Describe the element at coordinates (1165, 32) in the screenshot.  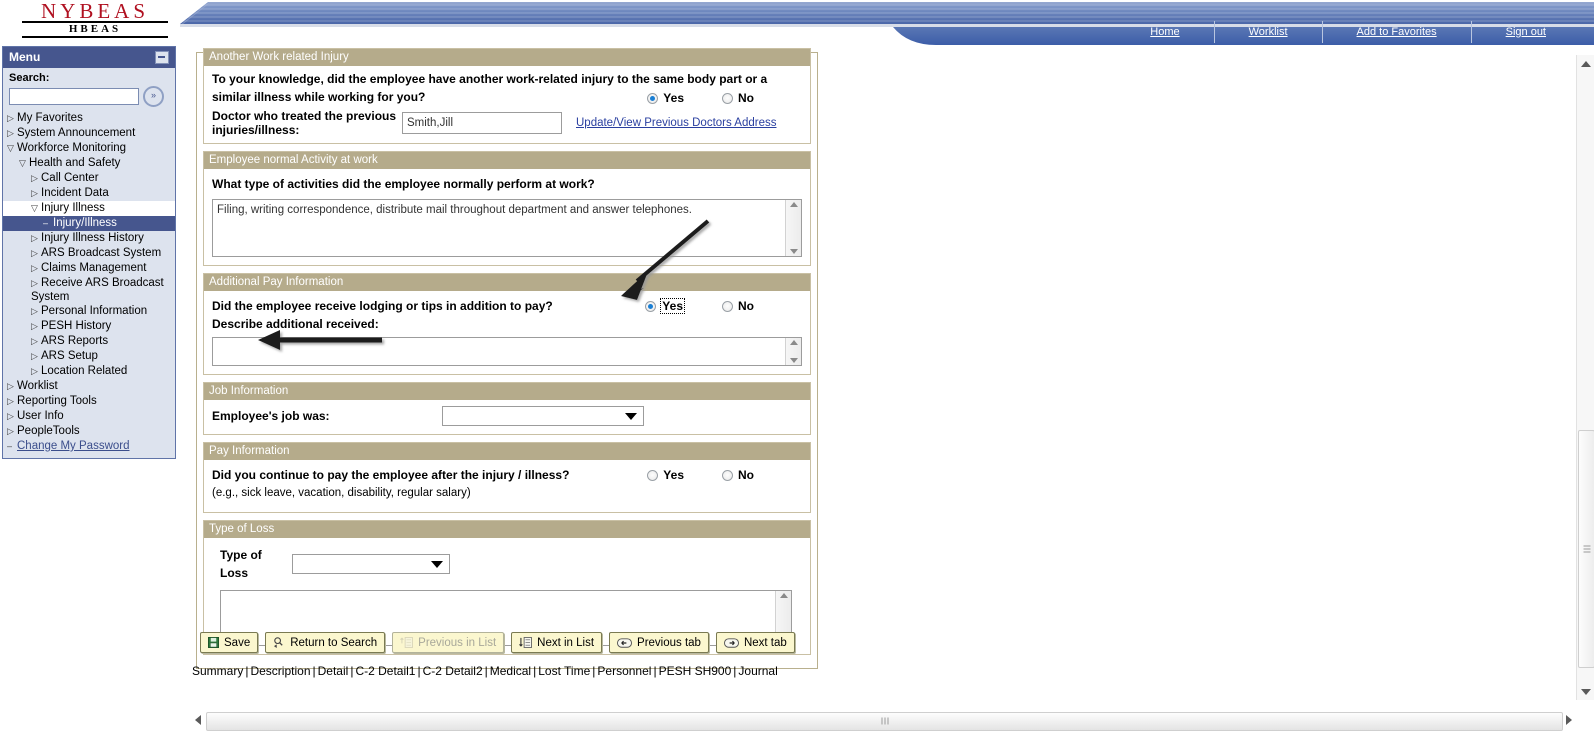
I see `nav-link-home: Home` at that location.